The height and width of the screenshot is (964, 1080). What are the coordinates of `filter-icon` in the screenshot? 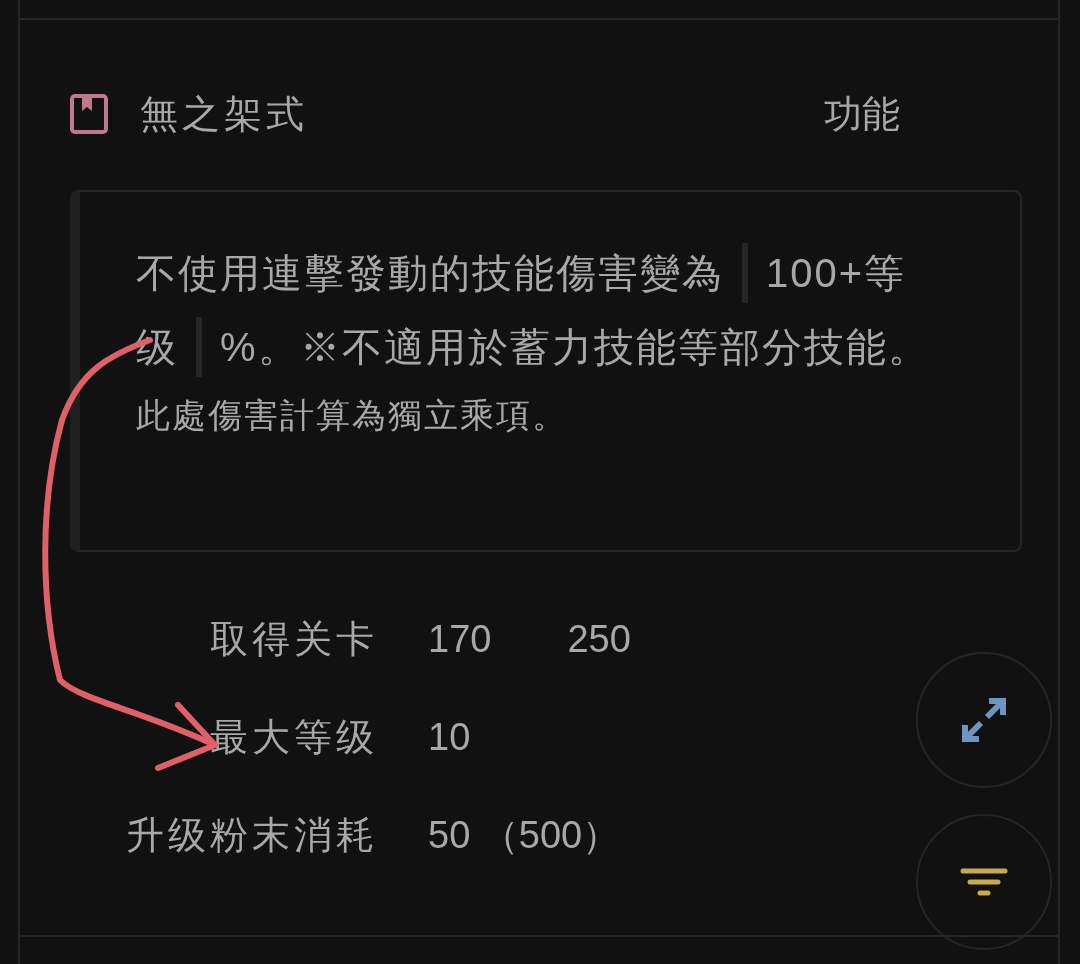 It's located at (984, 882).